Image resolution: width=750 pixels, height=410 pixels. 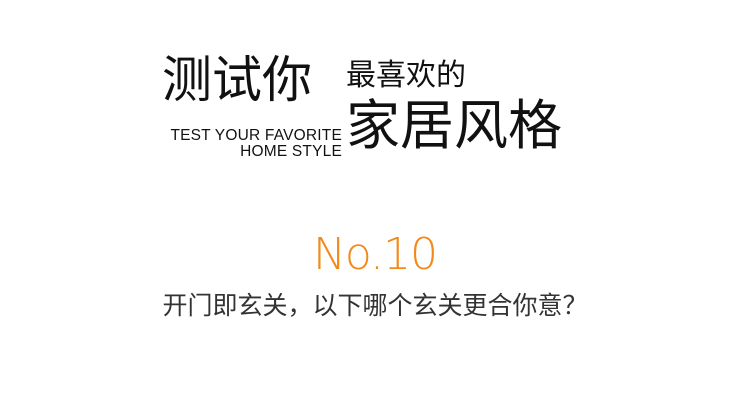 What do you see at coordinates (237, 80) in the screenshot?
I see `title-part1: 测试你` at bounding box center [237, 80].